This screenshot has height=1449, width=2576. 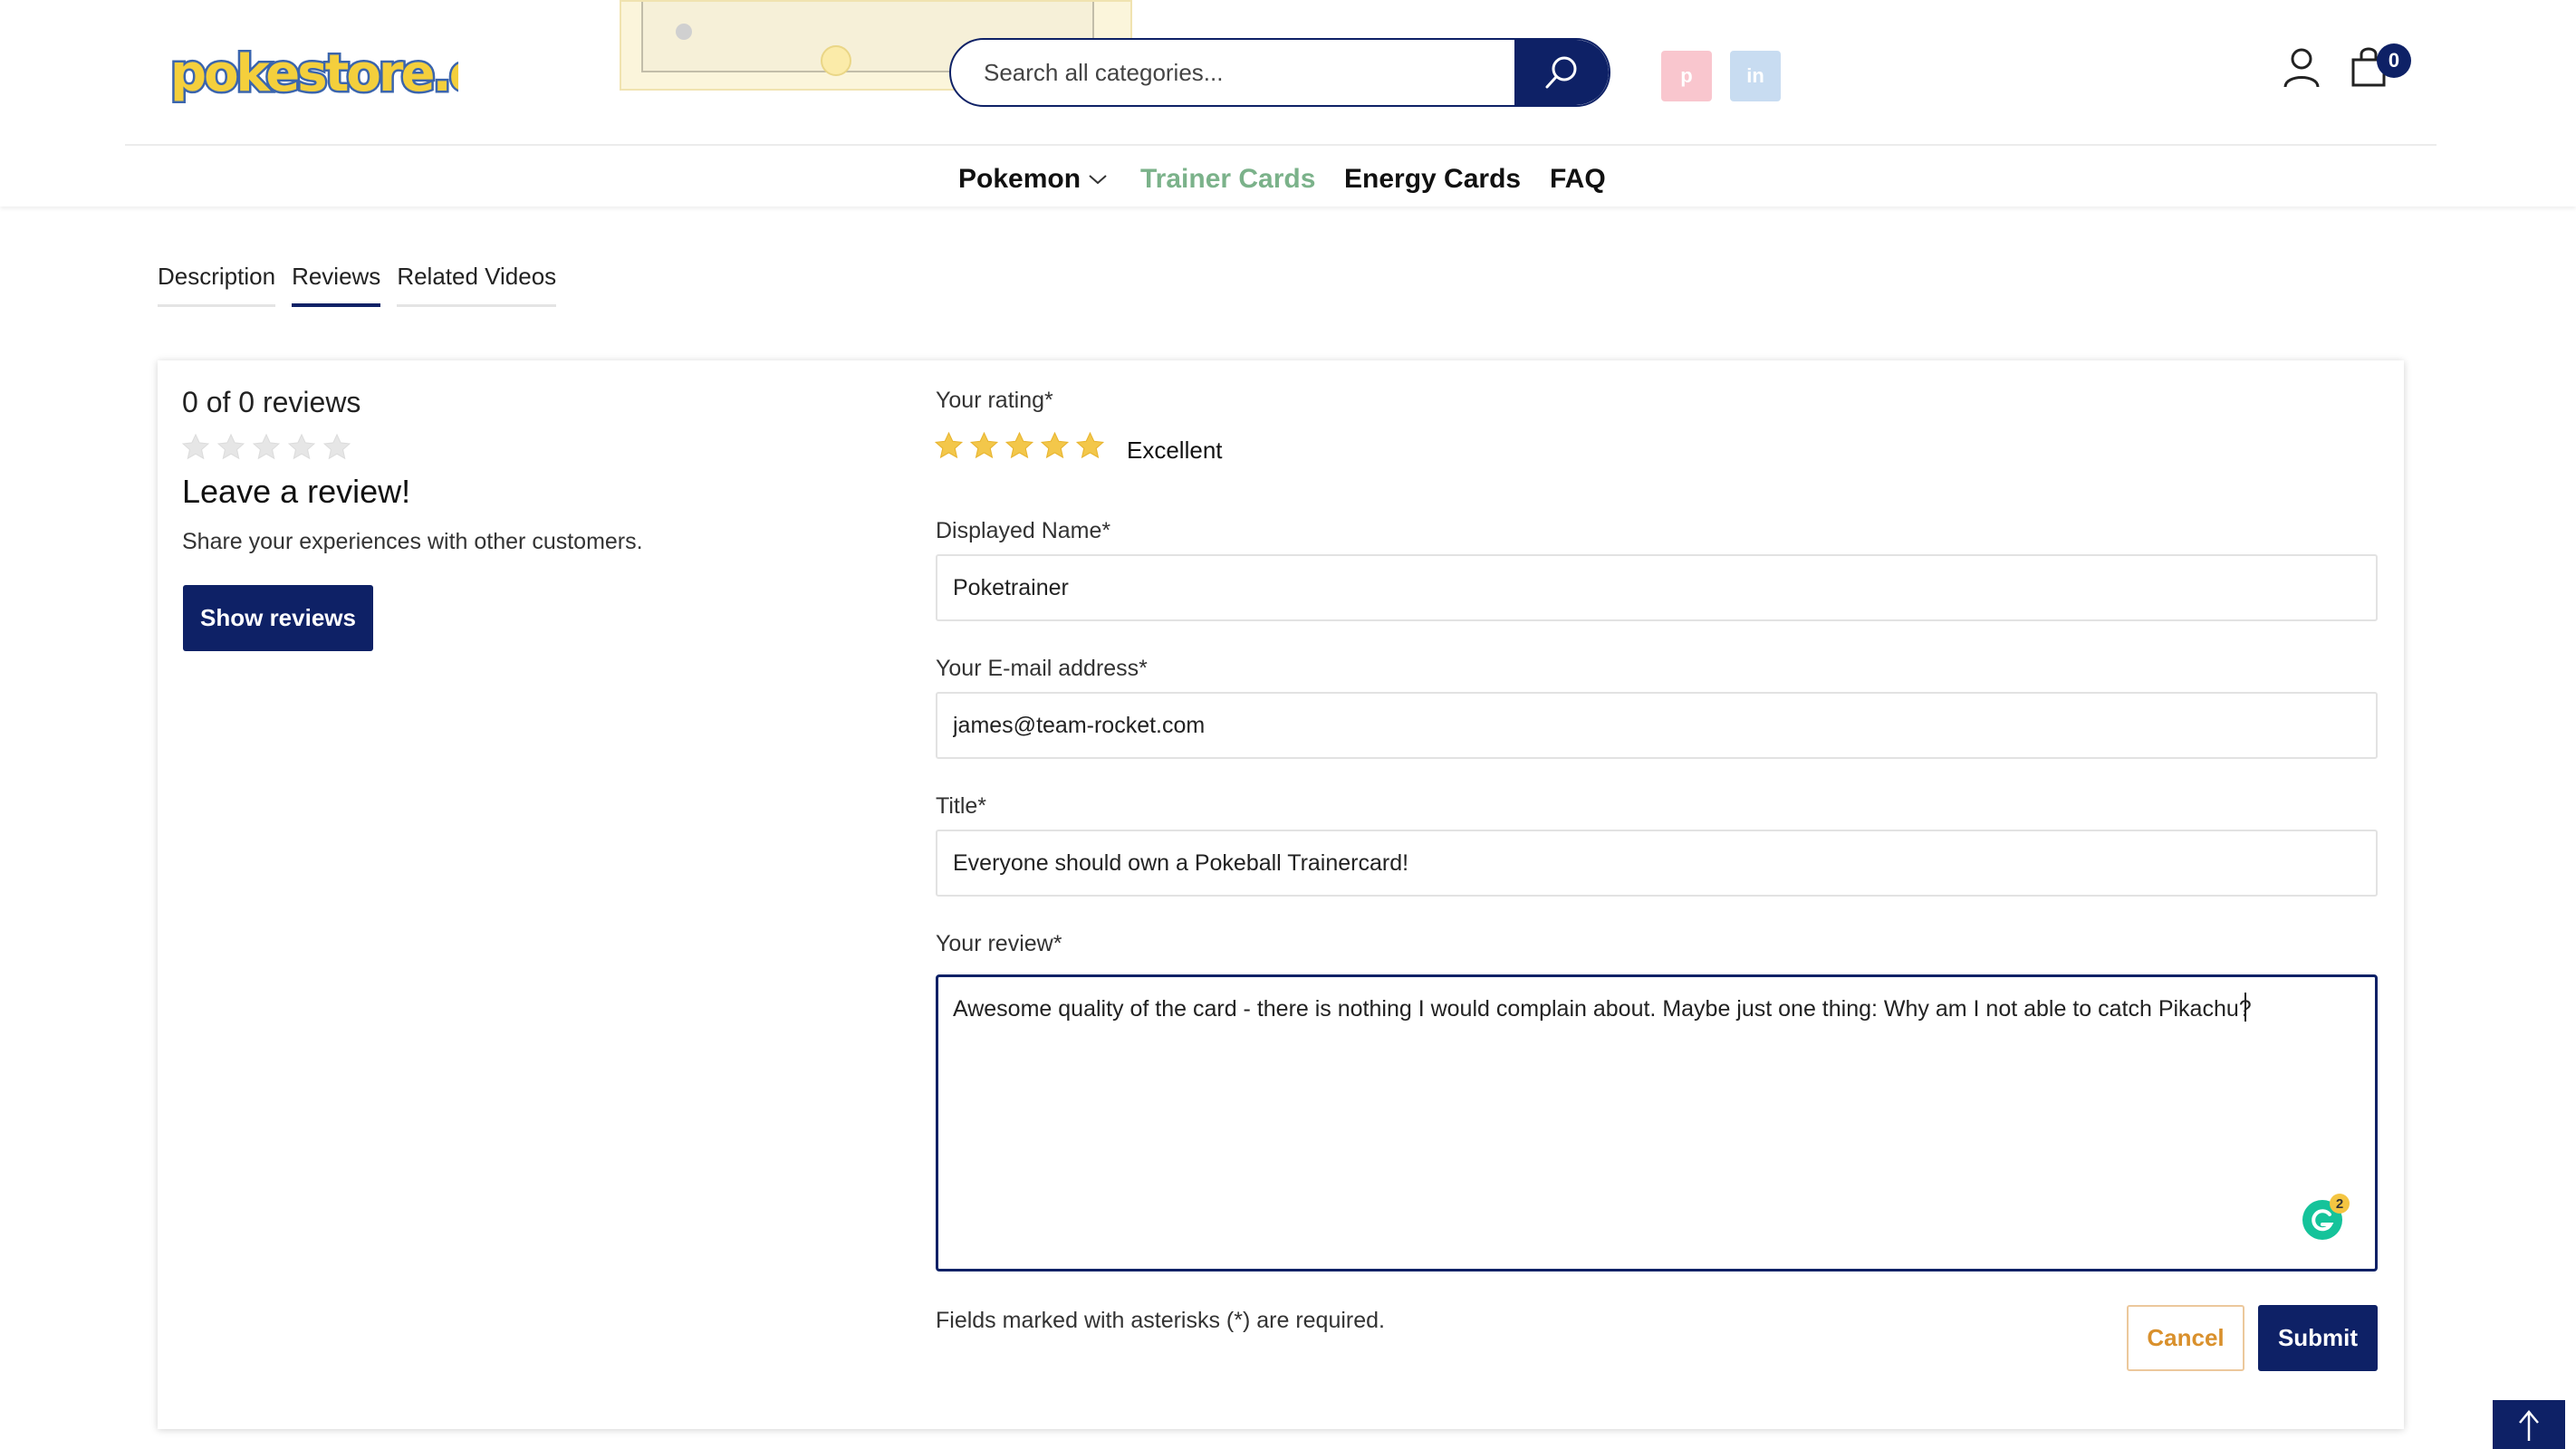 What do you see at coordinates (278, 618) in the screenshot?
I see `show-reviews-button: Show reviews` at bounding box center [278, 618].